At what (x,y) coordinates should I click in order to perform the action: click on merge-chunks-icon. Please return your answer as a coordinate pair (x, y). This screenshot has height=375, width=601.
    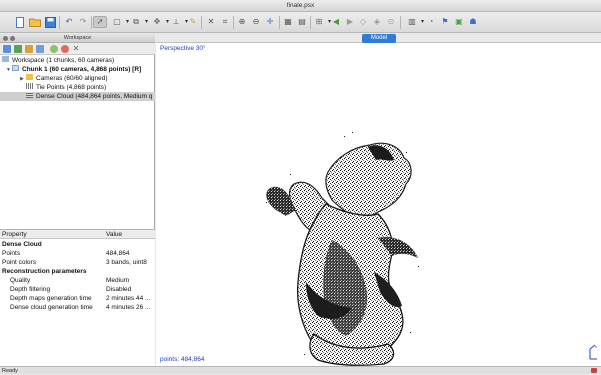
    Looking at the image, I should click on (40, 49).